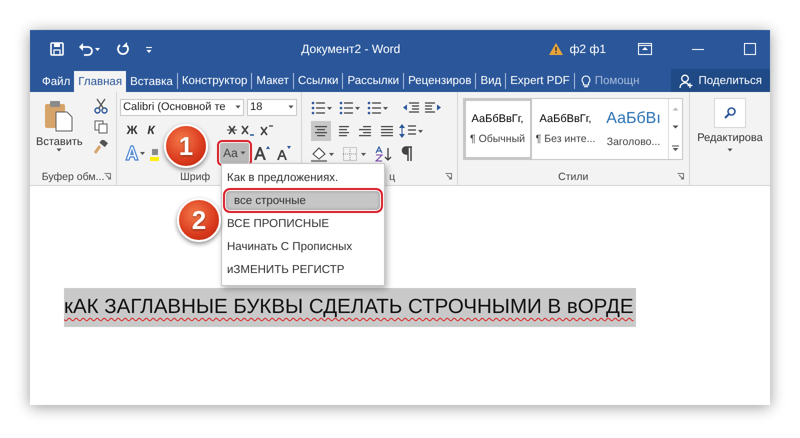 Image resolution: width=800 pixels, height=438 pixels. Describe the element at coordinates (272, 81) in the screenshot. I see `ribbon-tab: Макет` at that location.